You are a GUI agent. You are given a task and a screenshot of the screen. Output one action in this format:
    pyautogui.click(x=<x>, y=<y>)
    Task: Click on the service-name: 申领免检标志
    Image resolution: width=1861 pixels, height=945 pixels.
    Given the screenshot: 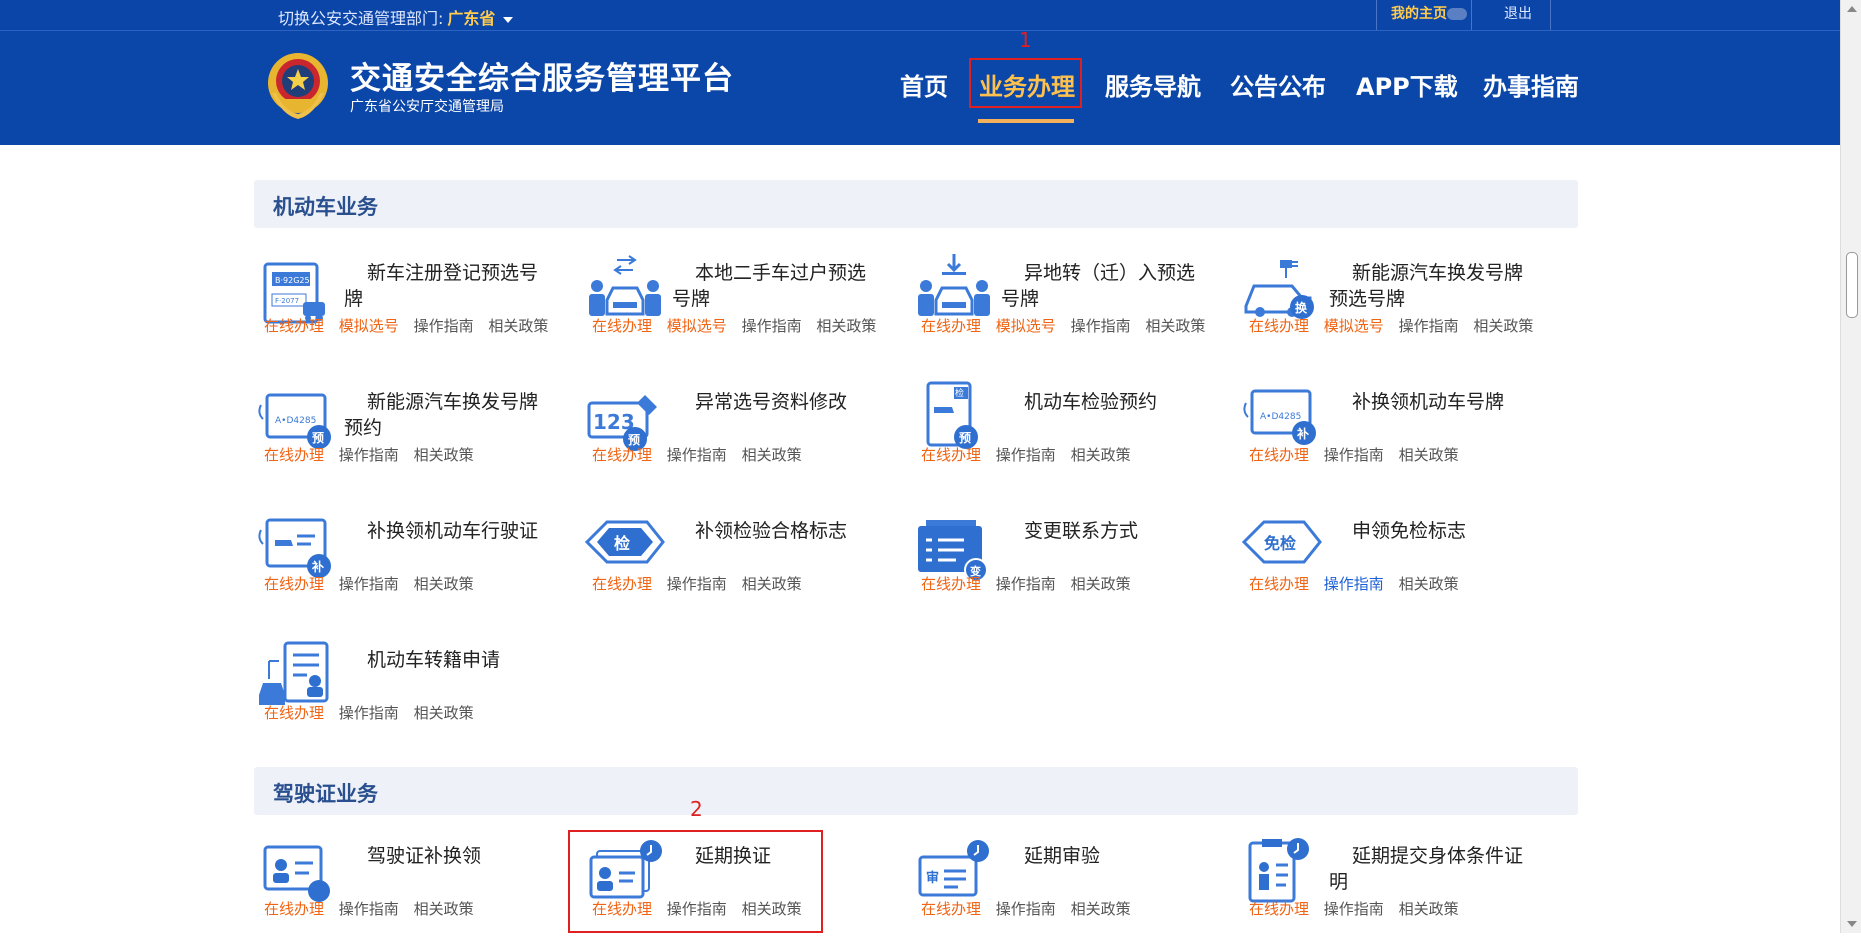 What is the action you would take?
    pyautogui.click(x=1440, y=531)
    